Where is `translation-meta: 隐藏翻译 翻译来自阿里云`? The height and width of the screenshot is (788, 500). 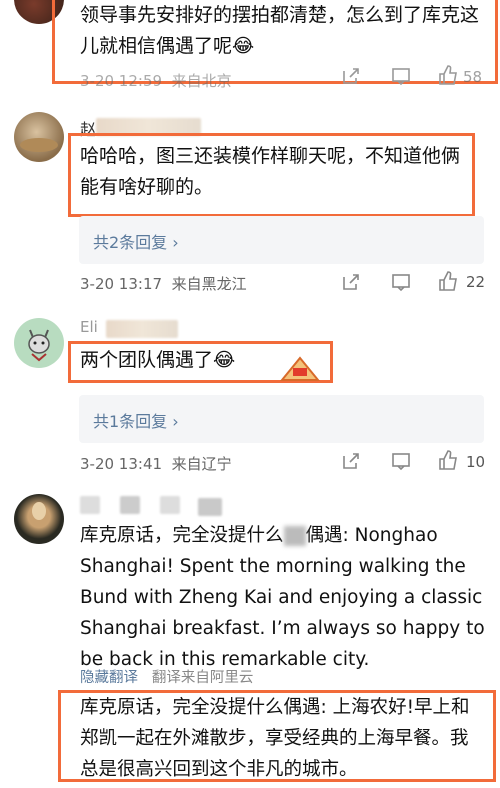 translation-meta: 隐藏翻译 翻译来自阿里云 is located at coordinates (166, 676).